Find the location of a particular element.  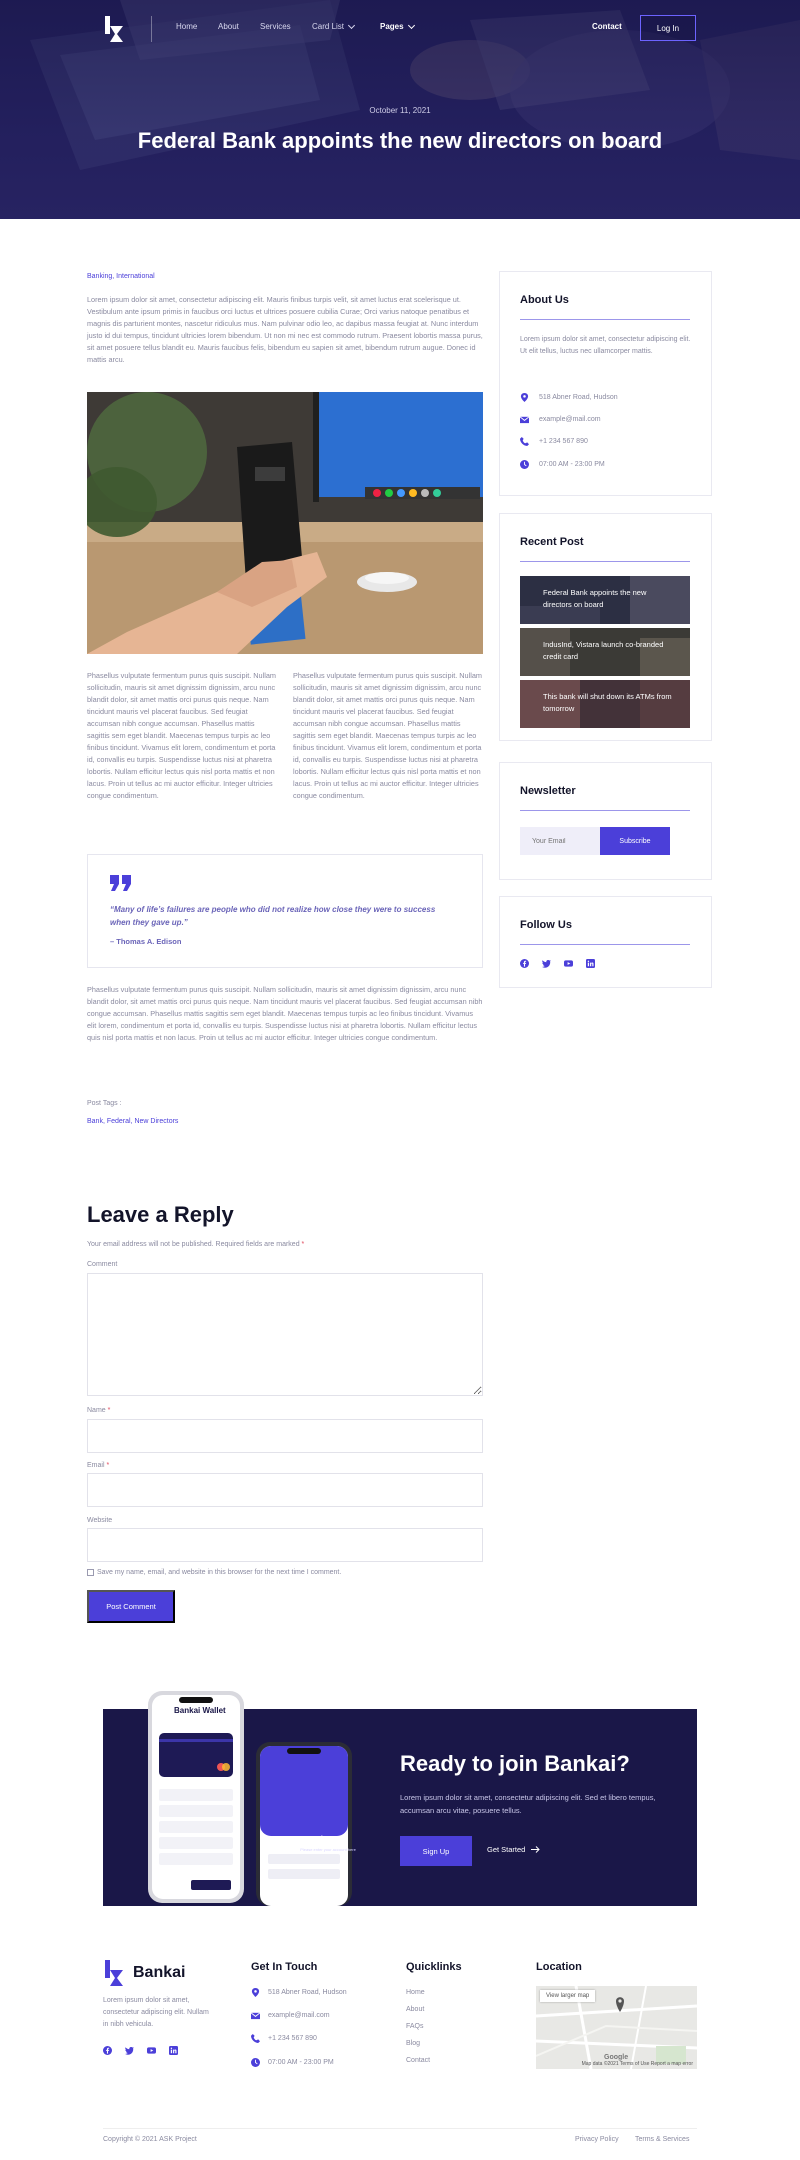

nav-card-list-menu: Card List is located at coordinates (334, 26).